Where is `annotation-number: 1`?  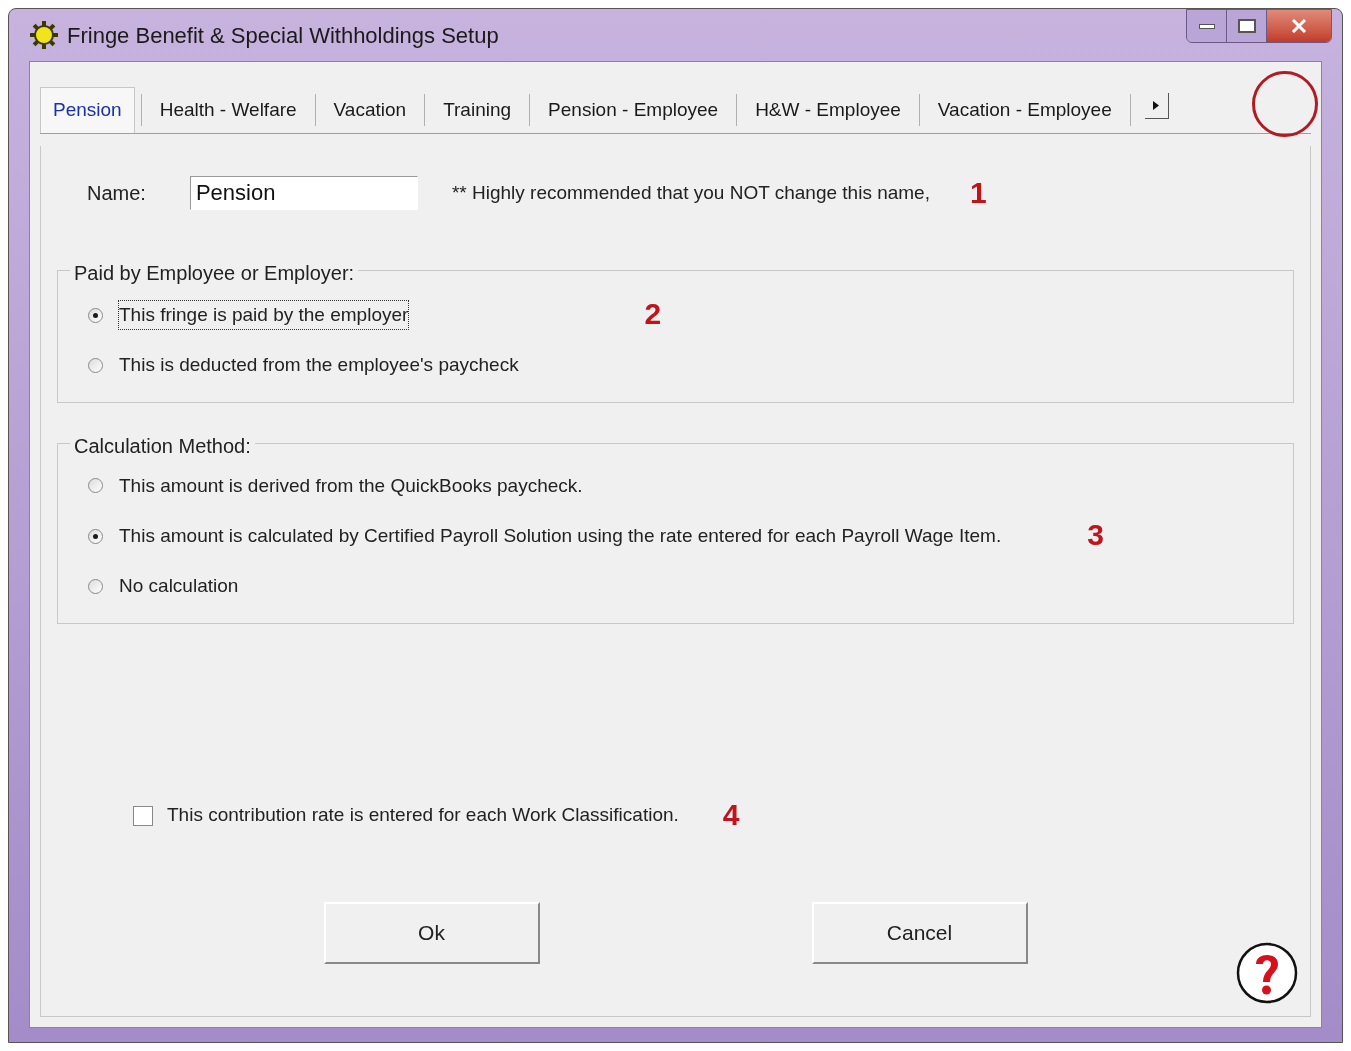 annotation-number: 1 is located at coordinates (978, 193).